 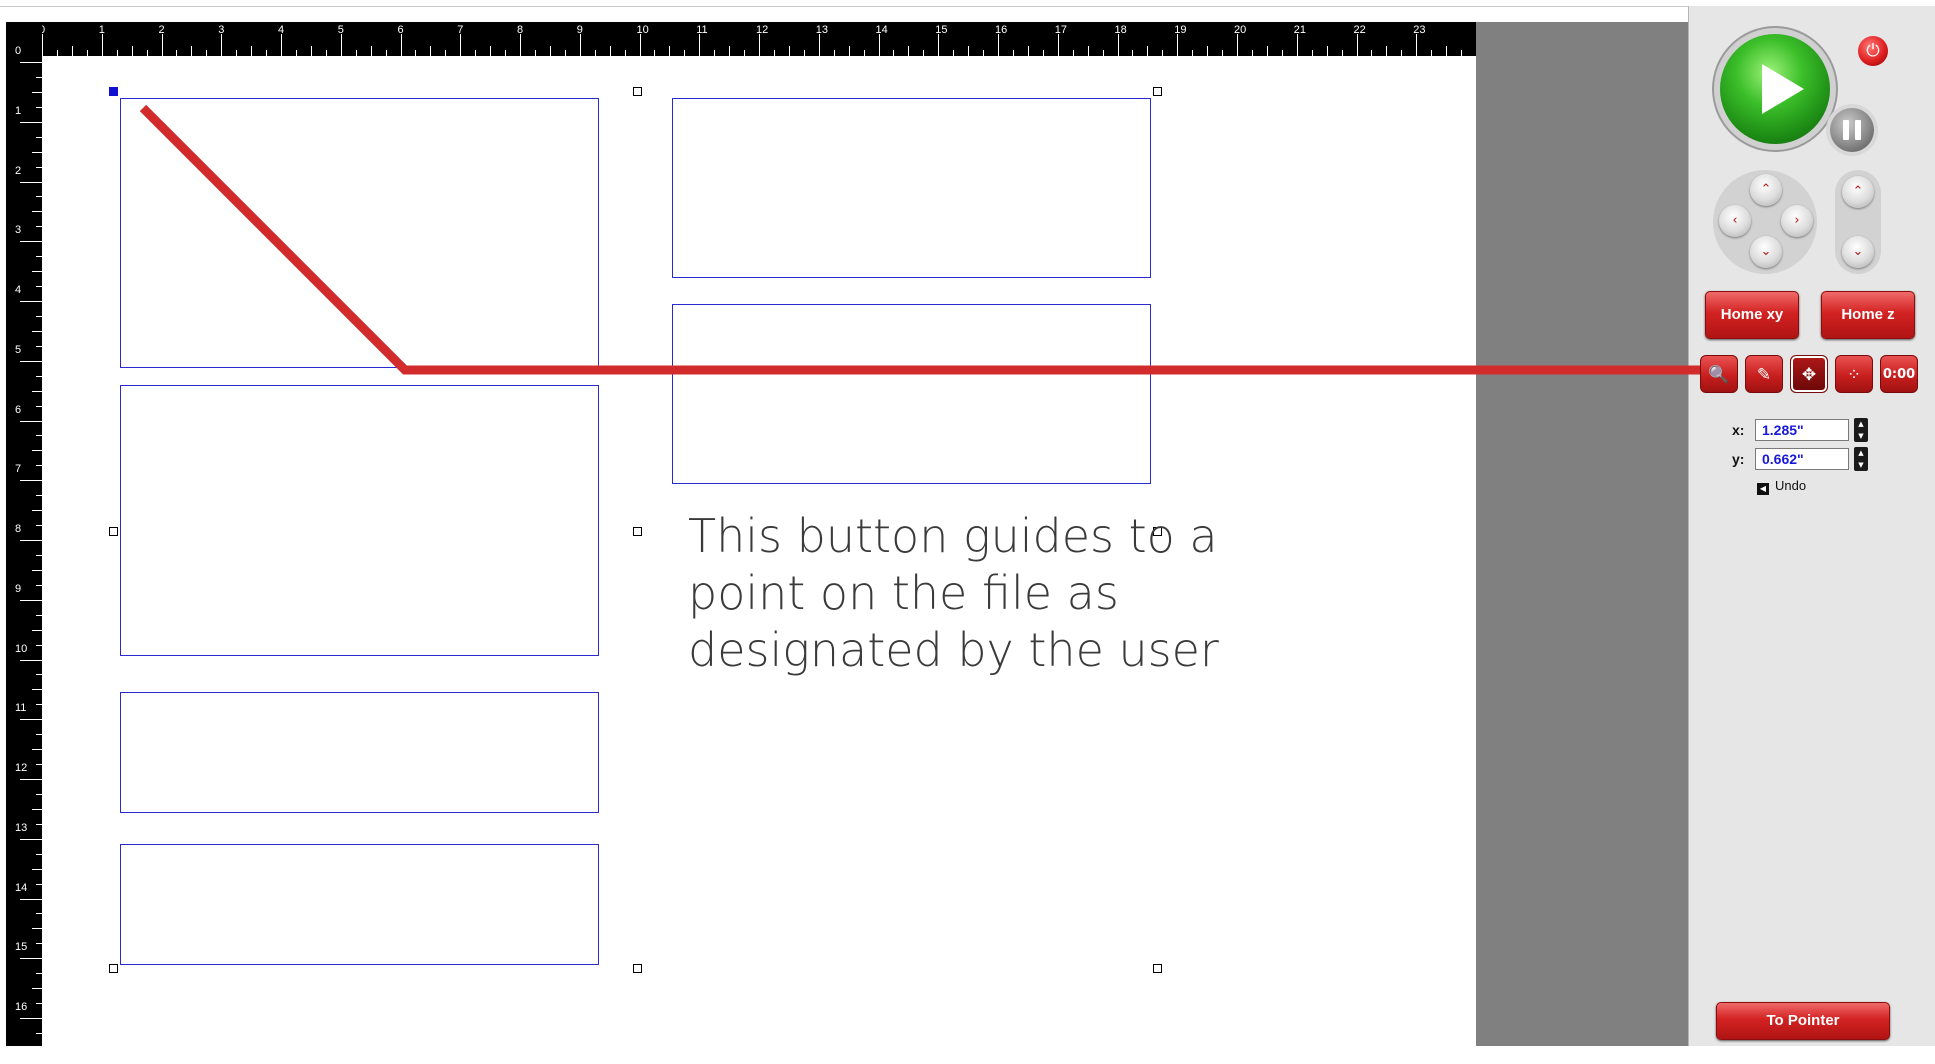 I want to click on power-button: ⏻, so click(x=1873, y=51).